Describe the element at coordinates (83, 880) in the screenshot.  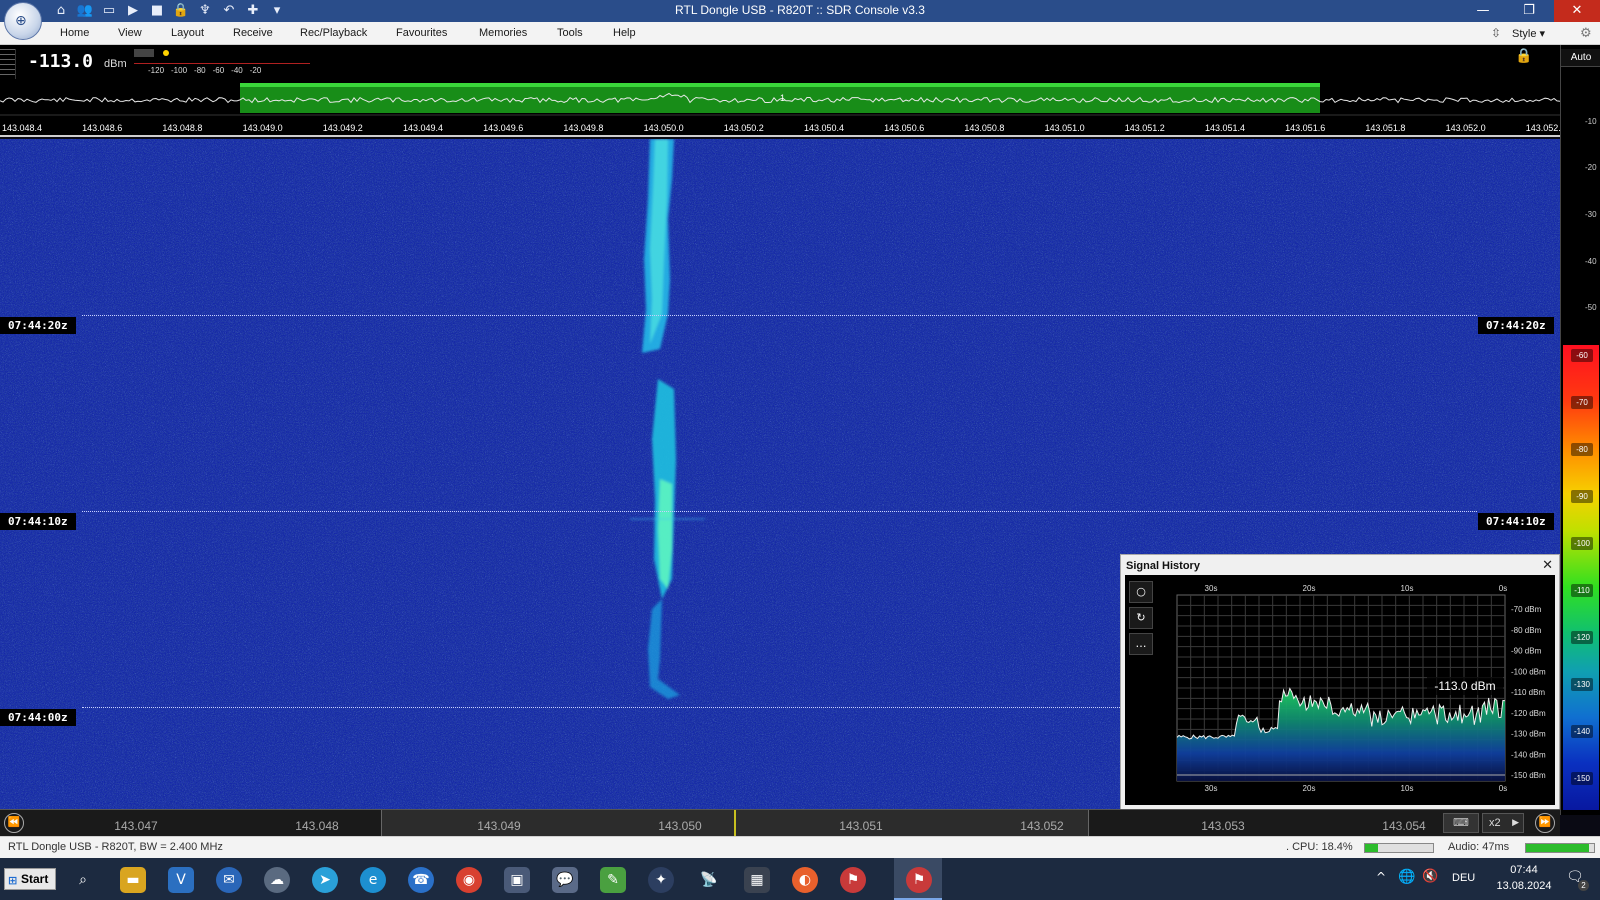
I see `search-icon: ⌕` at that location.